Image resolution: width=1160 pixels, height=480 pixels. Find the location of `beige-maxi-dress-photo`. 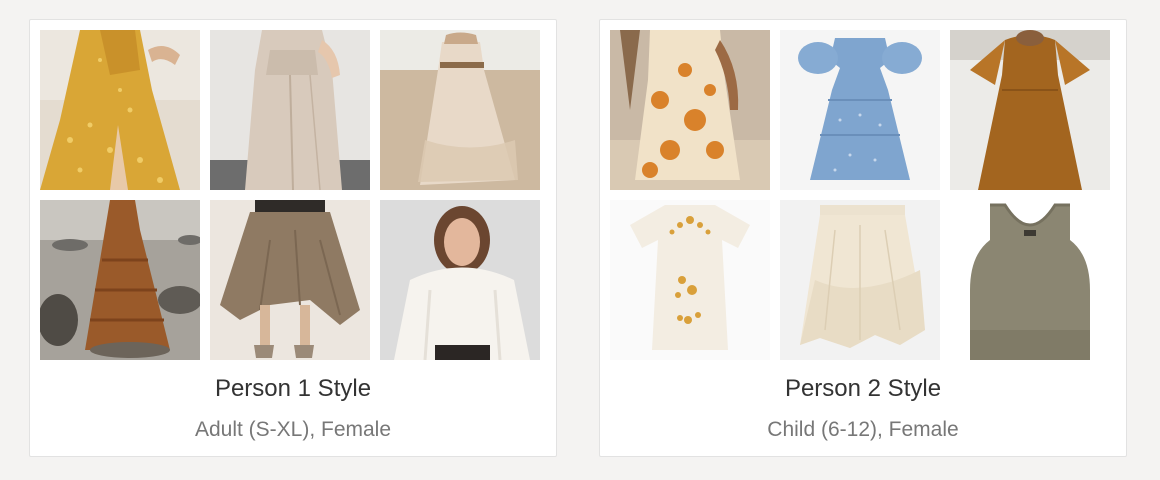

beige-maxi-dress-photo is located at coordinates (290, 110).